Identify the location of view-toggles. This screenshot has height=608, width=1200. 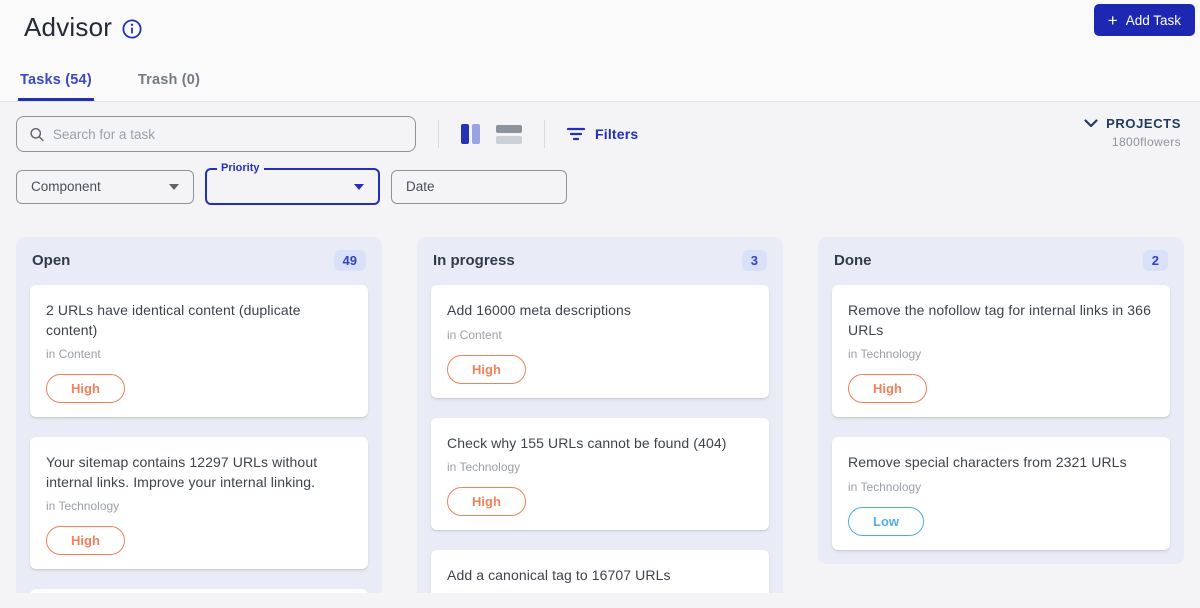
(491, 134).